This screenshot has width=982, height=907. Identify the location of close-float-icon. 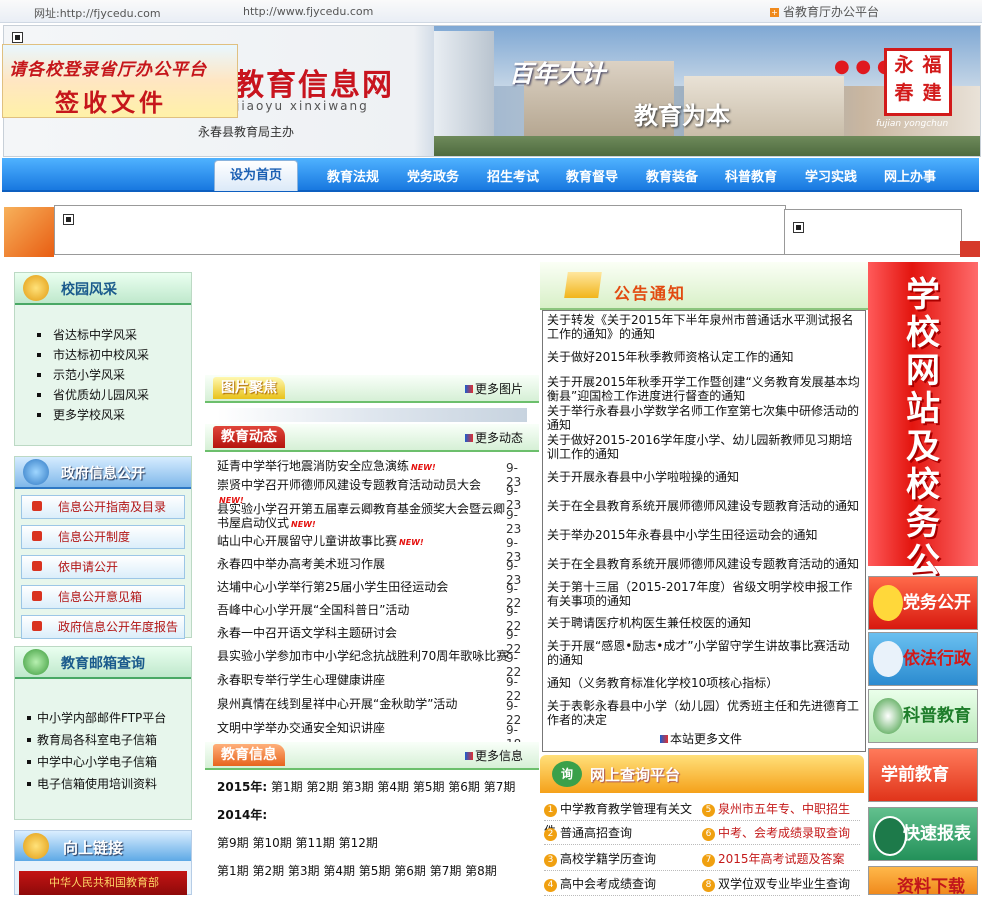
(17, 37).